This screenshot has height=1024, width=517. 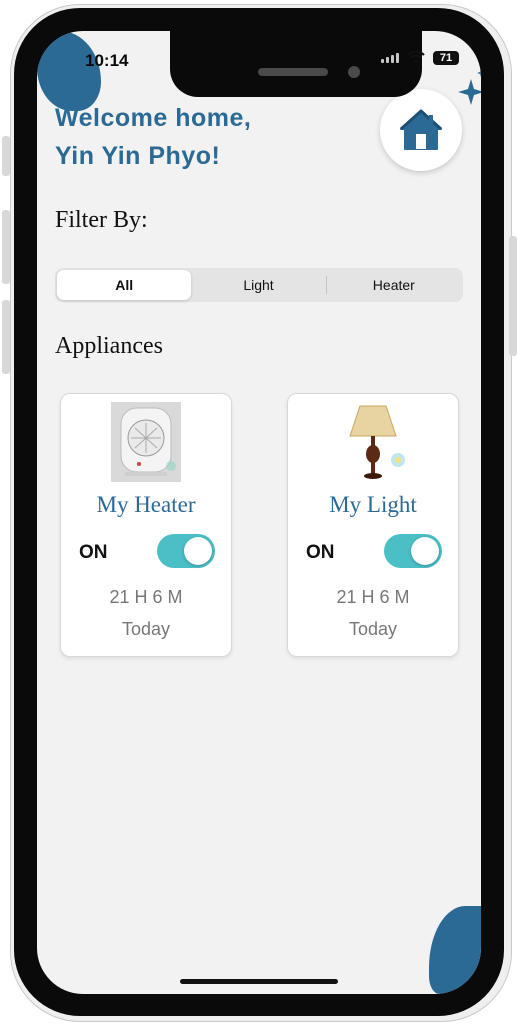 I want to click on filter-segmented-control: All Light Heater, so click(x=259, y=285).